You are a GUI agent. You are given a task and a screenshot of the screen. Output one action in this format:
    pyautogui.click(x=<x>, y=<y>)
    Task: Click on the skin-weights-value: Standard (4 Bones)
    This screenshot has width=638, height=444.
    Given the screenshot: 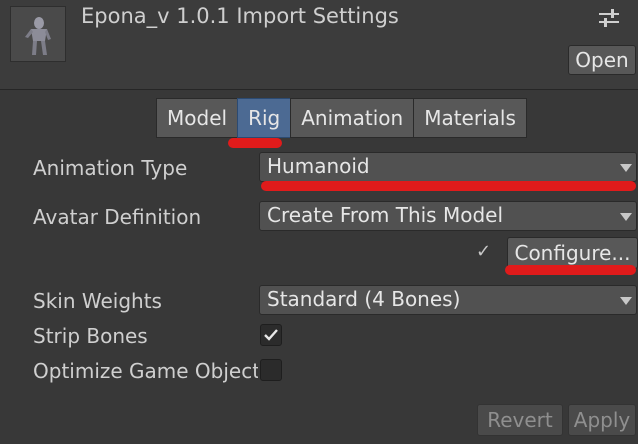 What is the action you would take?
    pyautogui.click(x=364, y=299)
    